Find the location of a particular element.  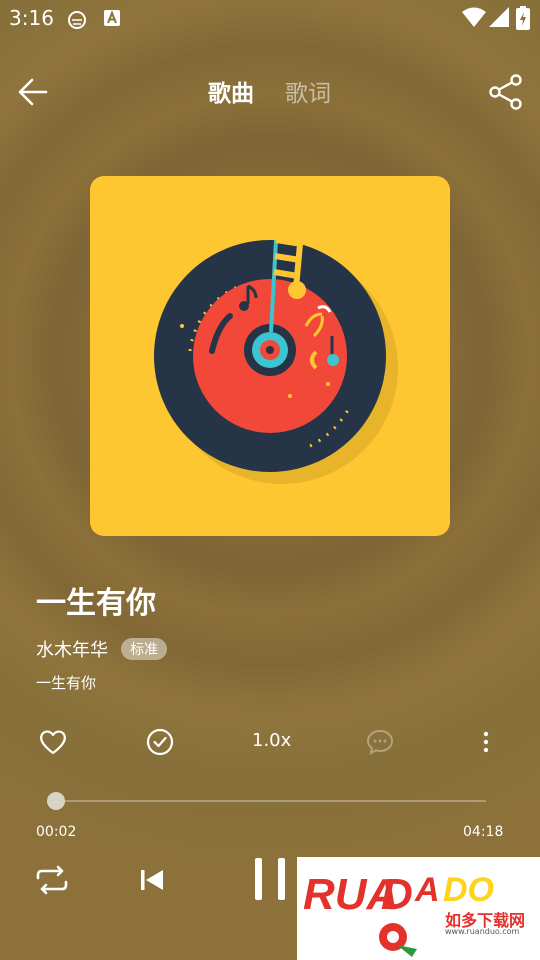

svg-text: A is located at coordinates (427, 890).